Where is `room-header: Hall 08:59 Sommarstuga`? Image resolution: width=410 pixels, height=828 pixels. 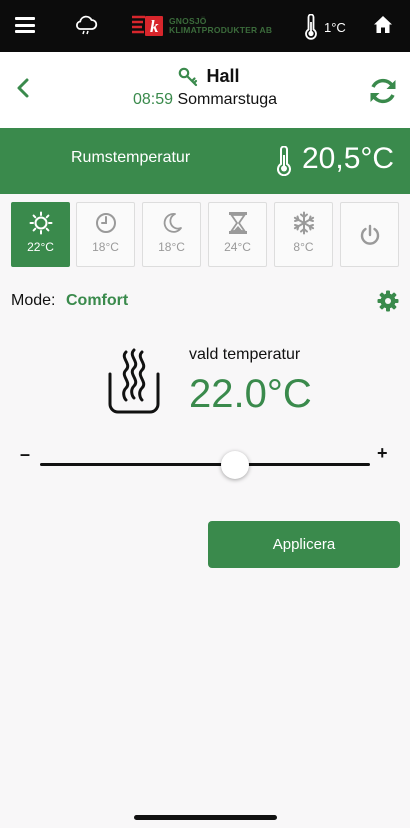
room-header: Hall 08:59 Sommarstuga is located at coordinates (205, 90).